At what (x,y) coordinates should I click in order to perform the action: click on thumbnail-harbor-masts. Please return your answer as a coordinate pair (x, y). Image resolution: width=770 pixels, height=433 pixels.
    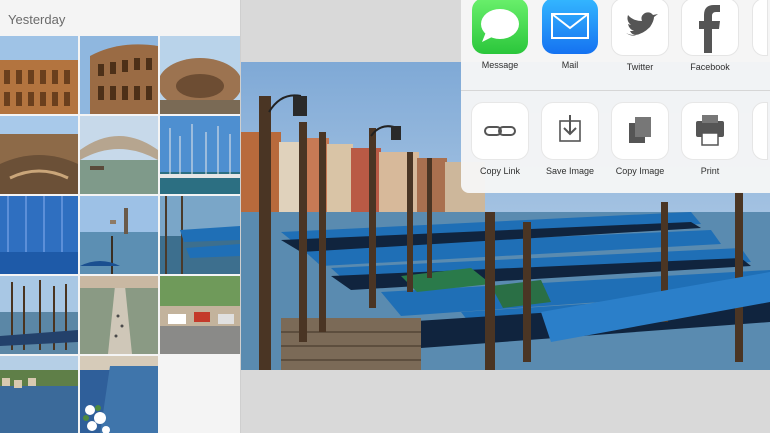
    Looking at the image, I should click on (200, 155).